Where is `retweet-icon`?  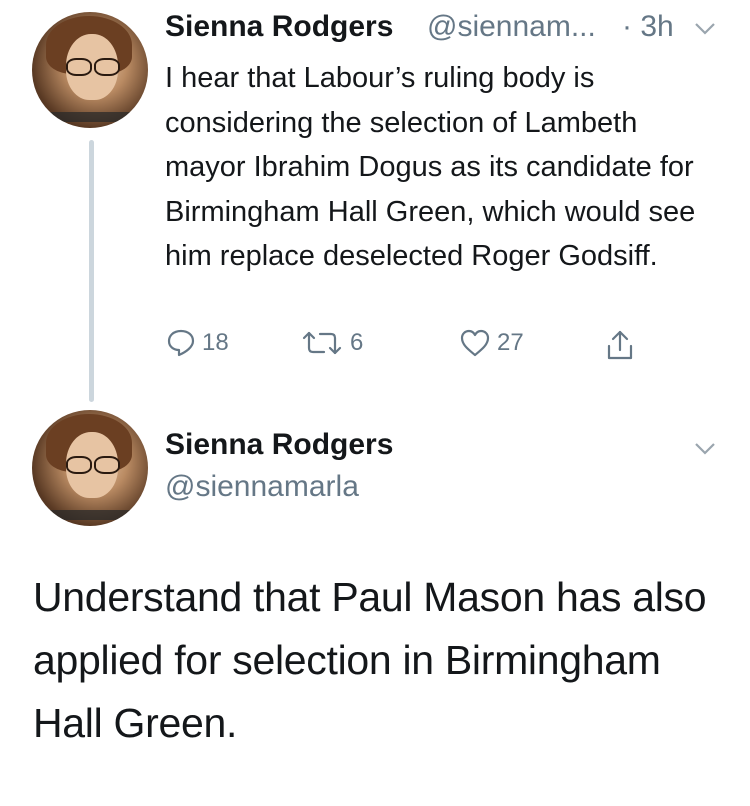 retweet-icon is located at coordinates (322, 343).